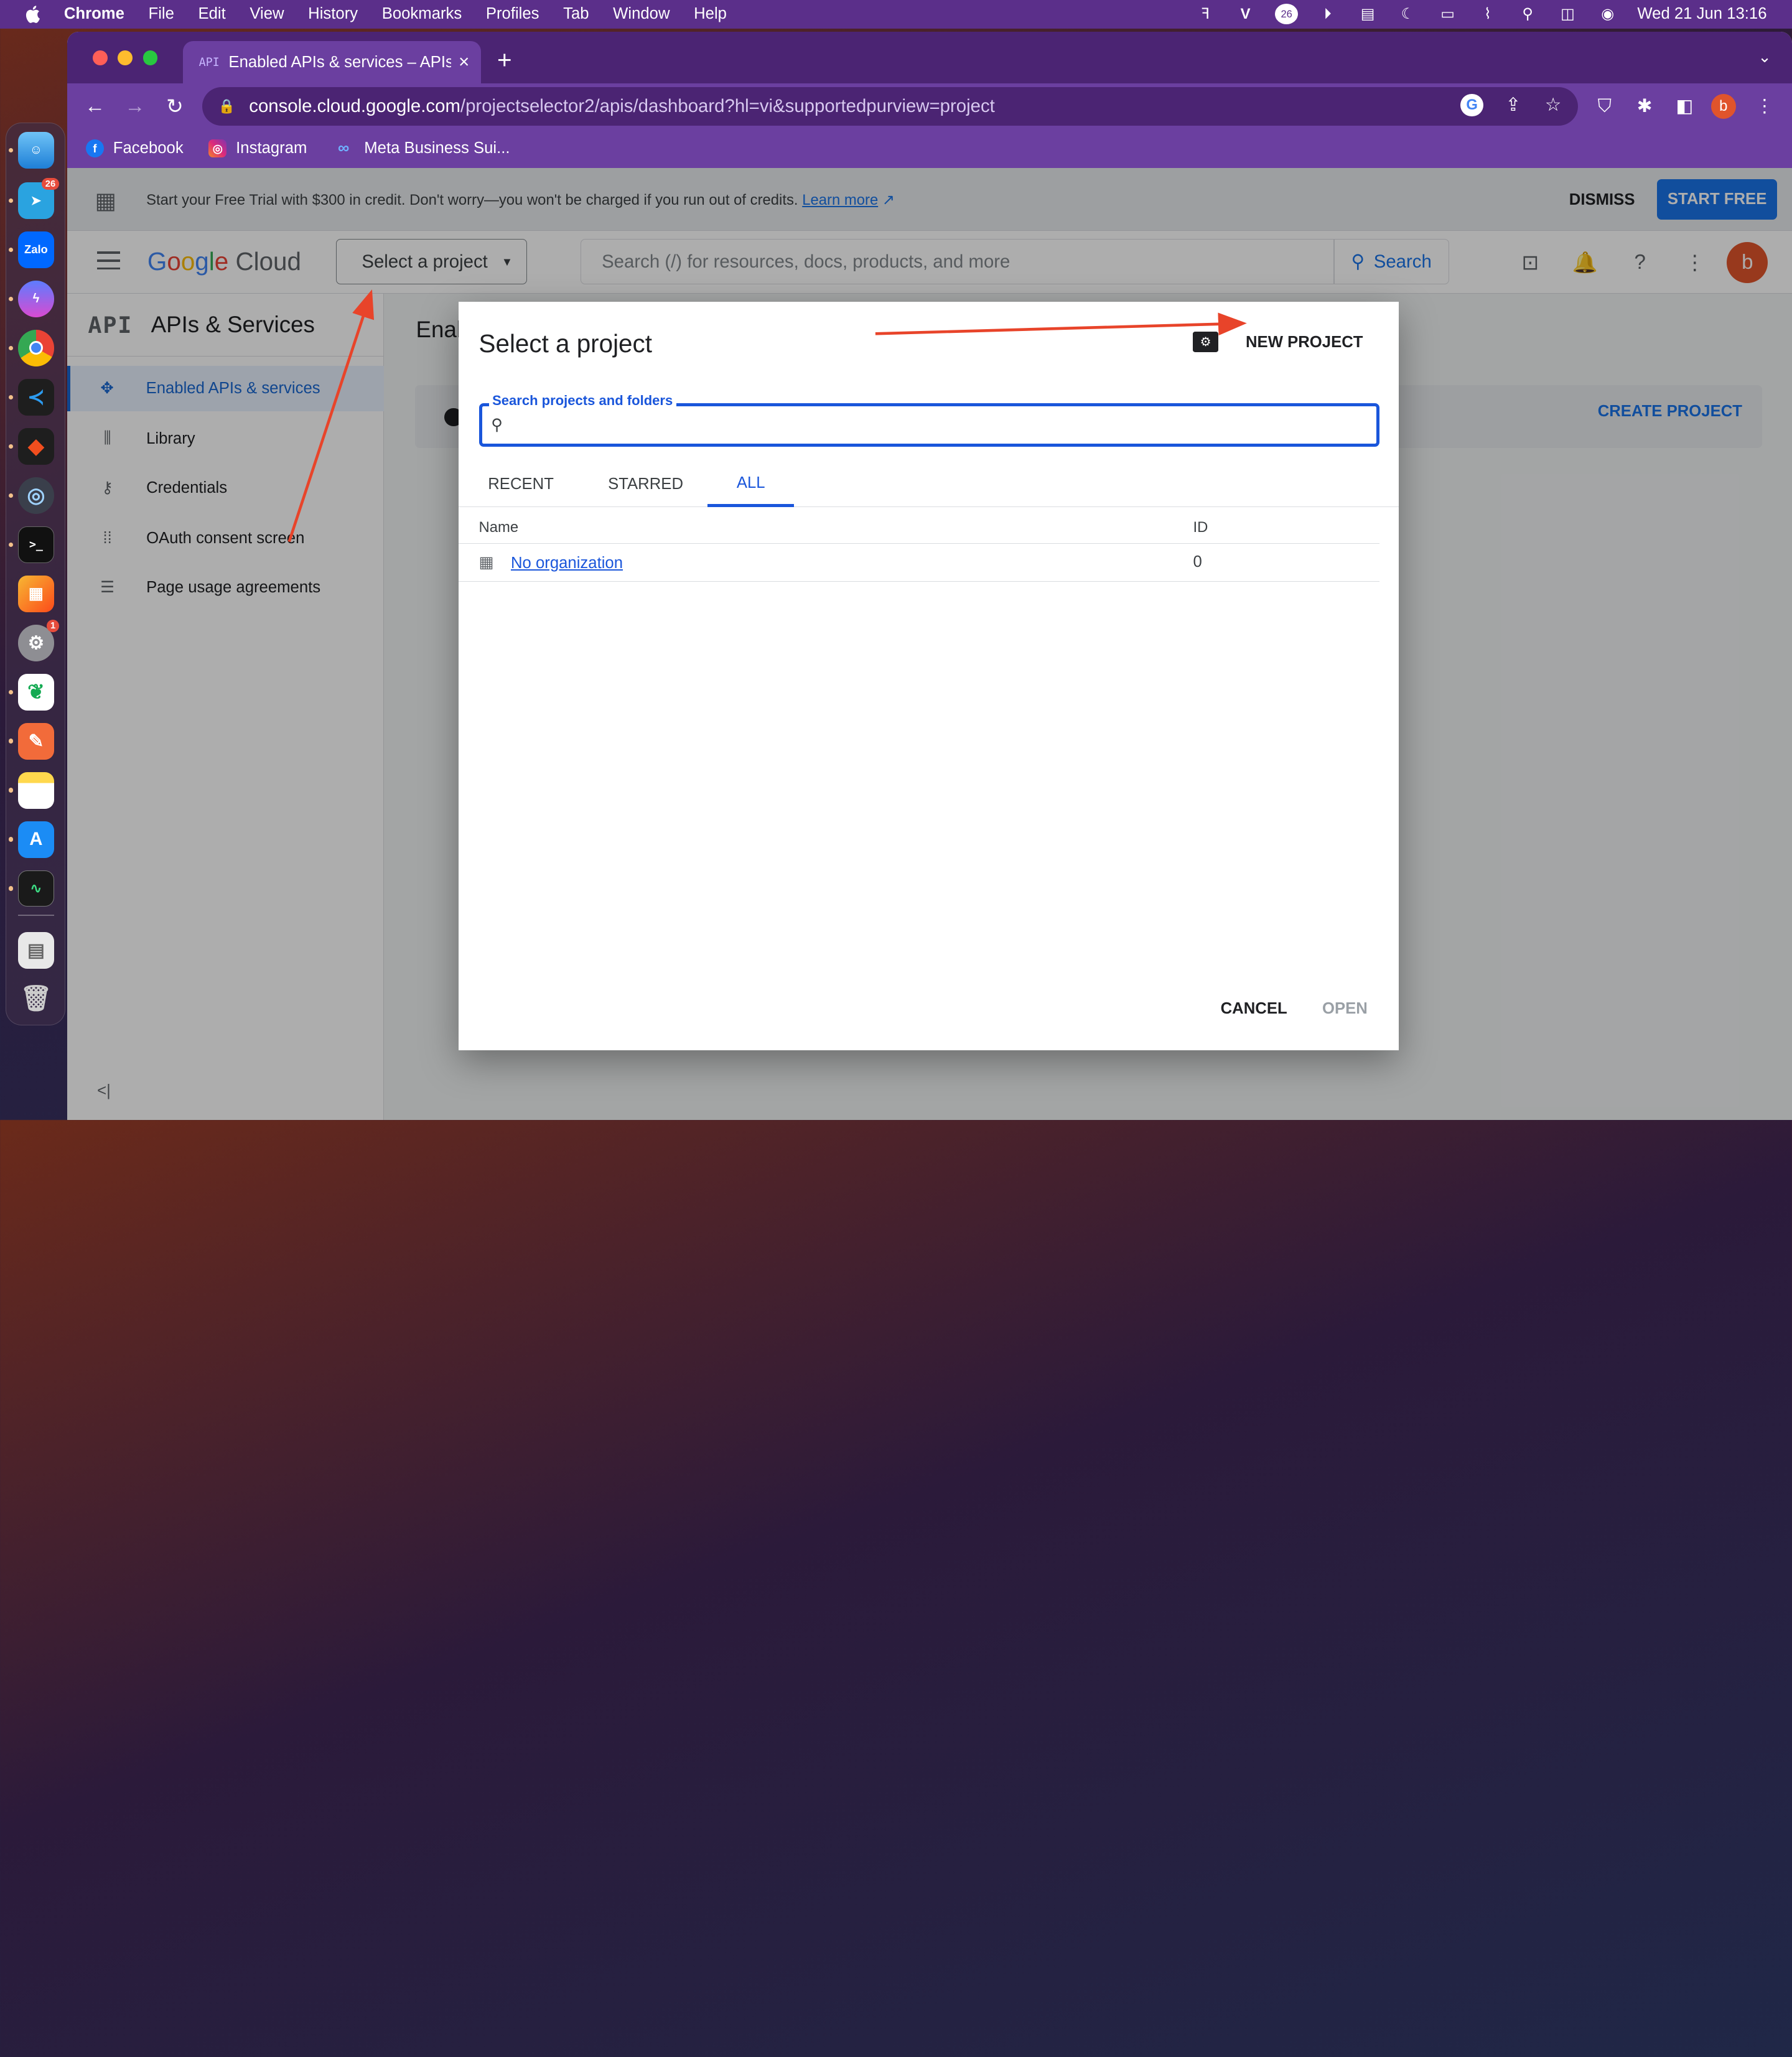 The image size is (1792, 2057). I want to click on trash-icon: 🗑, so click(36, 998).